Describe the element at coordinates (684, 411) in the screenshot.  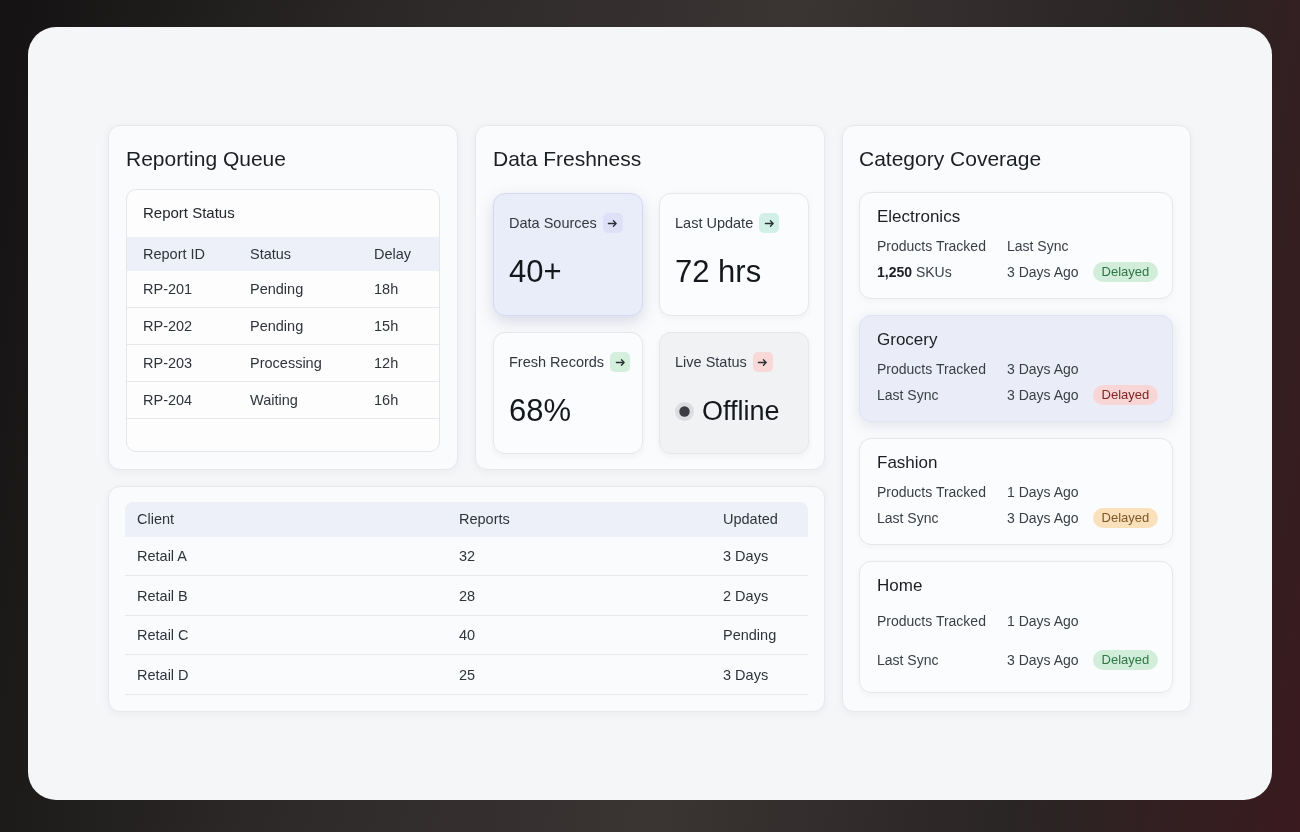
I see `status-dot-icon` at that location.